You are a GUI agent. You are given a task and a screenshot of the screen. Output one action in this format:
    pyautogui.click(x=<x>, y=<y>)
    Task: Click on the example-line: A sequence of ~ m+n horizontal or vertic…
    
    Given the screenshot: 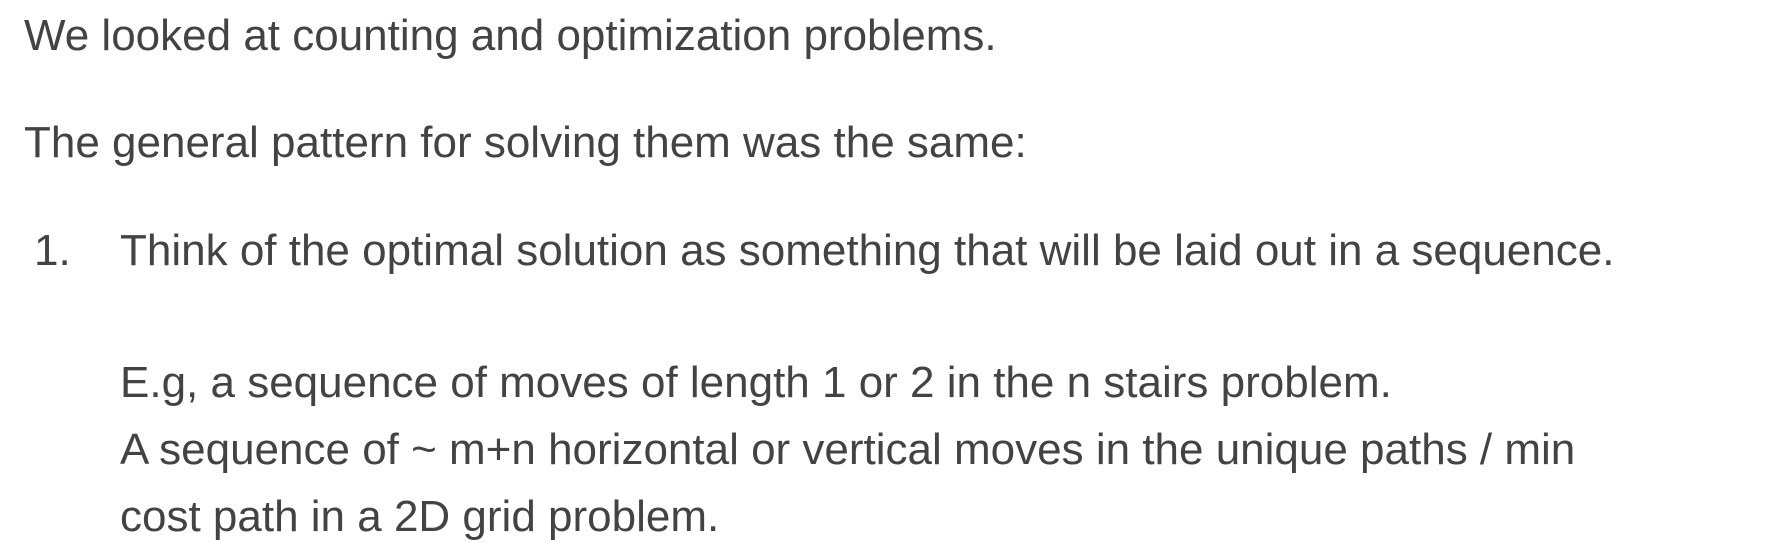 What is the action you would take?
    pyautogui.click(x=848, y=449)
    